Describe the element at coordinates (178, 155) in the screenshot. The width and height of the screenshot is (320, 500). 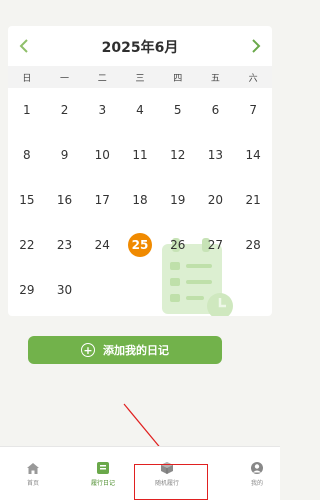
I see `calendar-day: 12` at that location.